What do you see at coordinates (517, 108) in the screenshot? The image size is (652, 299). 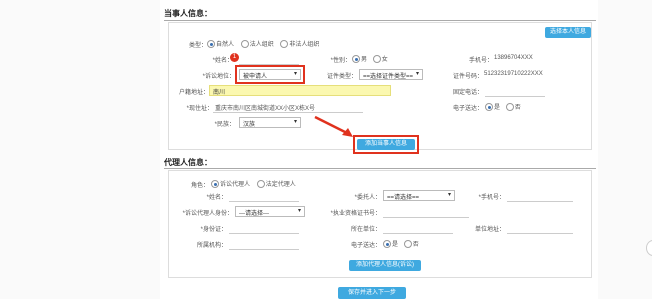 I see `eservice-option-no: 否` at bounding box center [517, 108].